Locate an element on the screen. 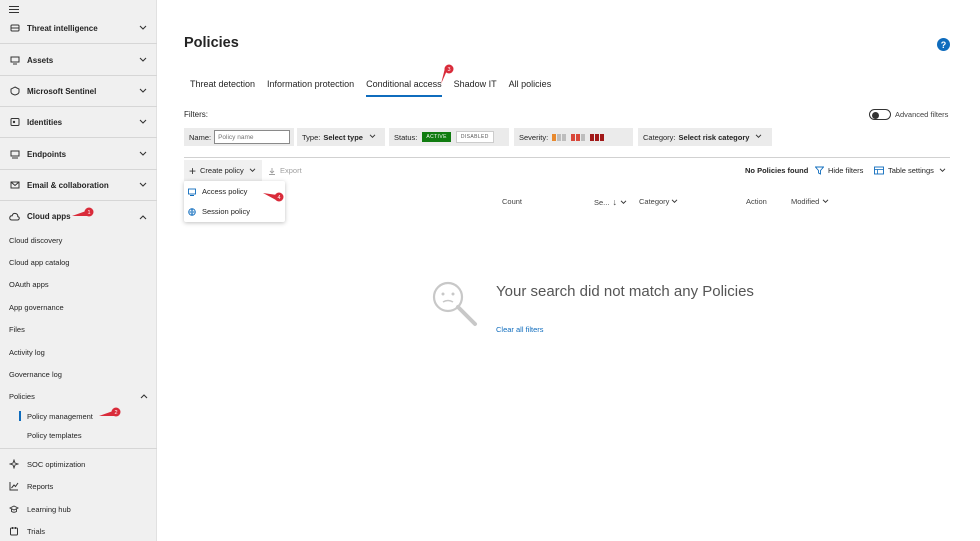 This screenshot has width=980, height=541. column-header-modified: Modified is located at coordinates (810, 201).